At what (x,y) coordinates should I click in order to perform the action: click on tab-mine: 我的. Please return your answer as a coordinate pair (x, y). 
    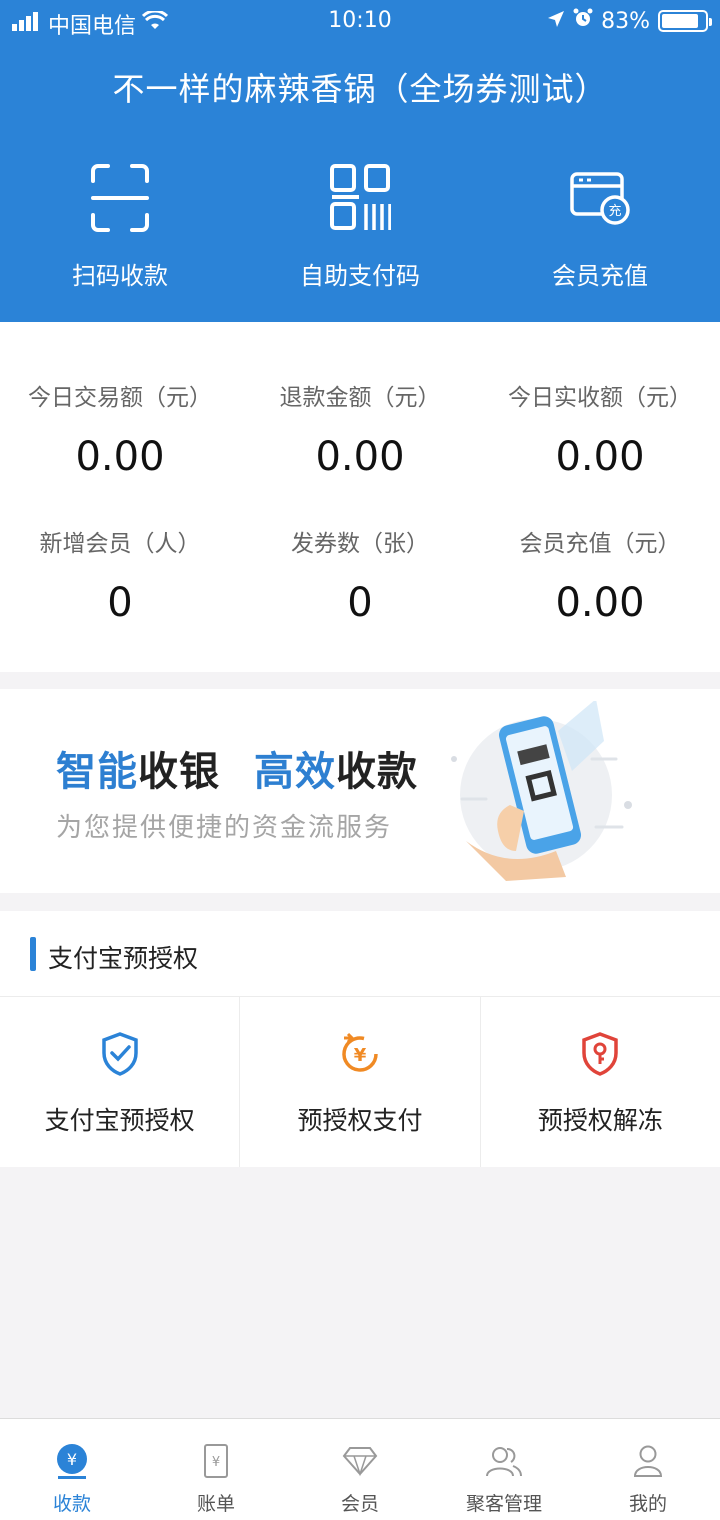
    Looking at the image, I should click on (648, 1469).